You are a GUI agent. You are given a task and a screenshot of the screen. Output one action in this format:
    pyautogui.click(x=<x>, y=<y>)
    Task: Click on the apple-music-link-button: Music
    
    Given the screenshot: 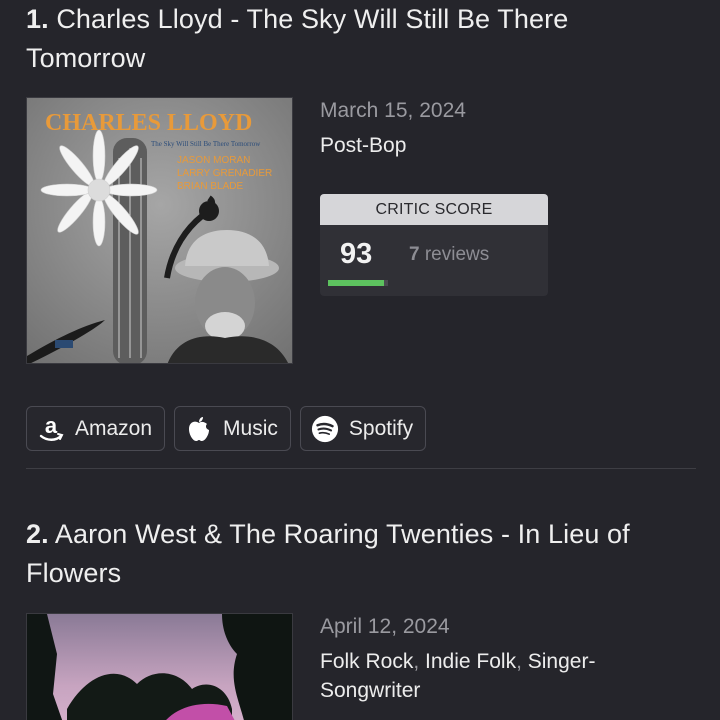 What is the action you would take?
    pyautogui.click(x=232, y=428)
    